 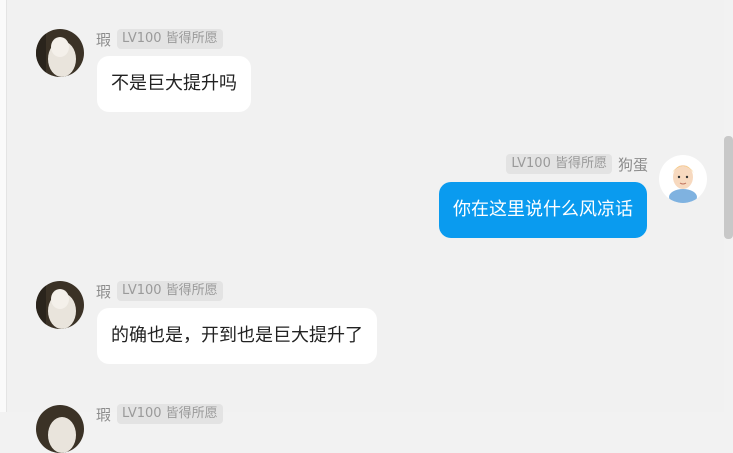 I want to click on sender-nickname: 狗蛋, so click(x=633, y=164).